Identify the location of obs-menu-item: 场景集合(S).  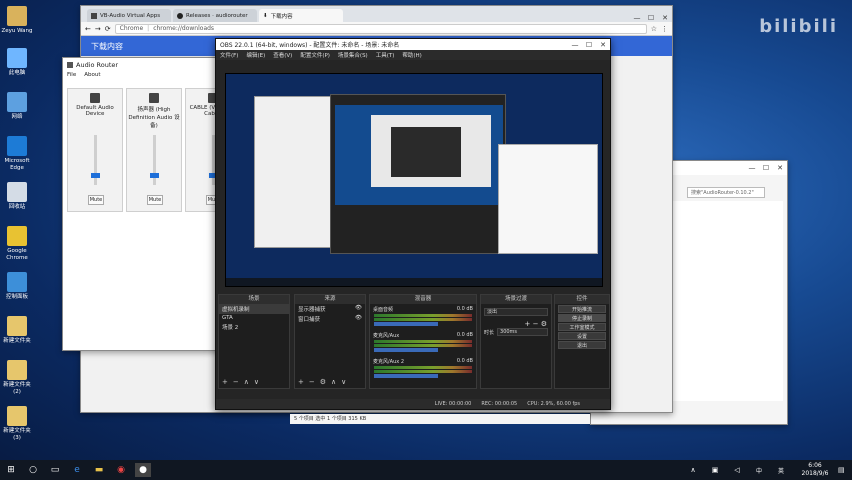
(353, 55).